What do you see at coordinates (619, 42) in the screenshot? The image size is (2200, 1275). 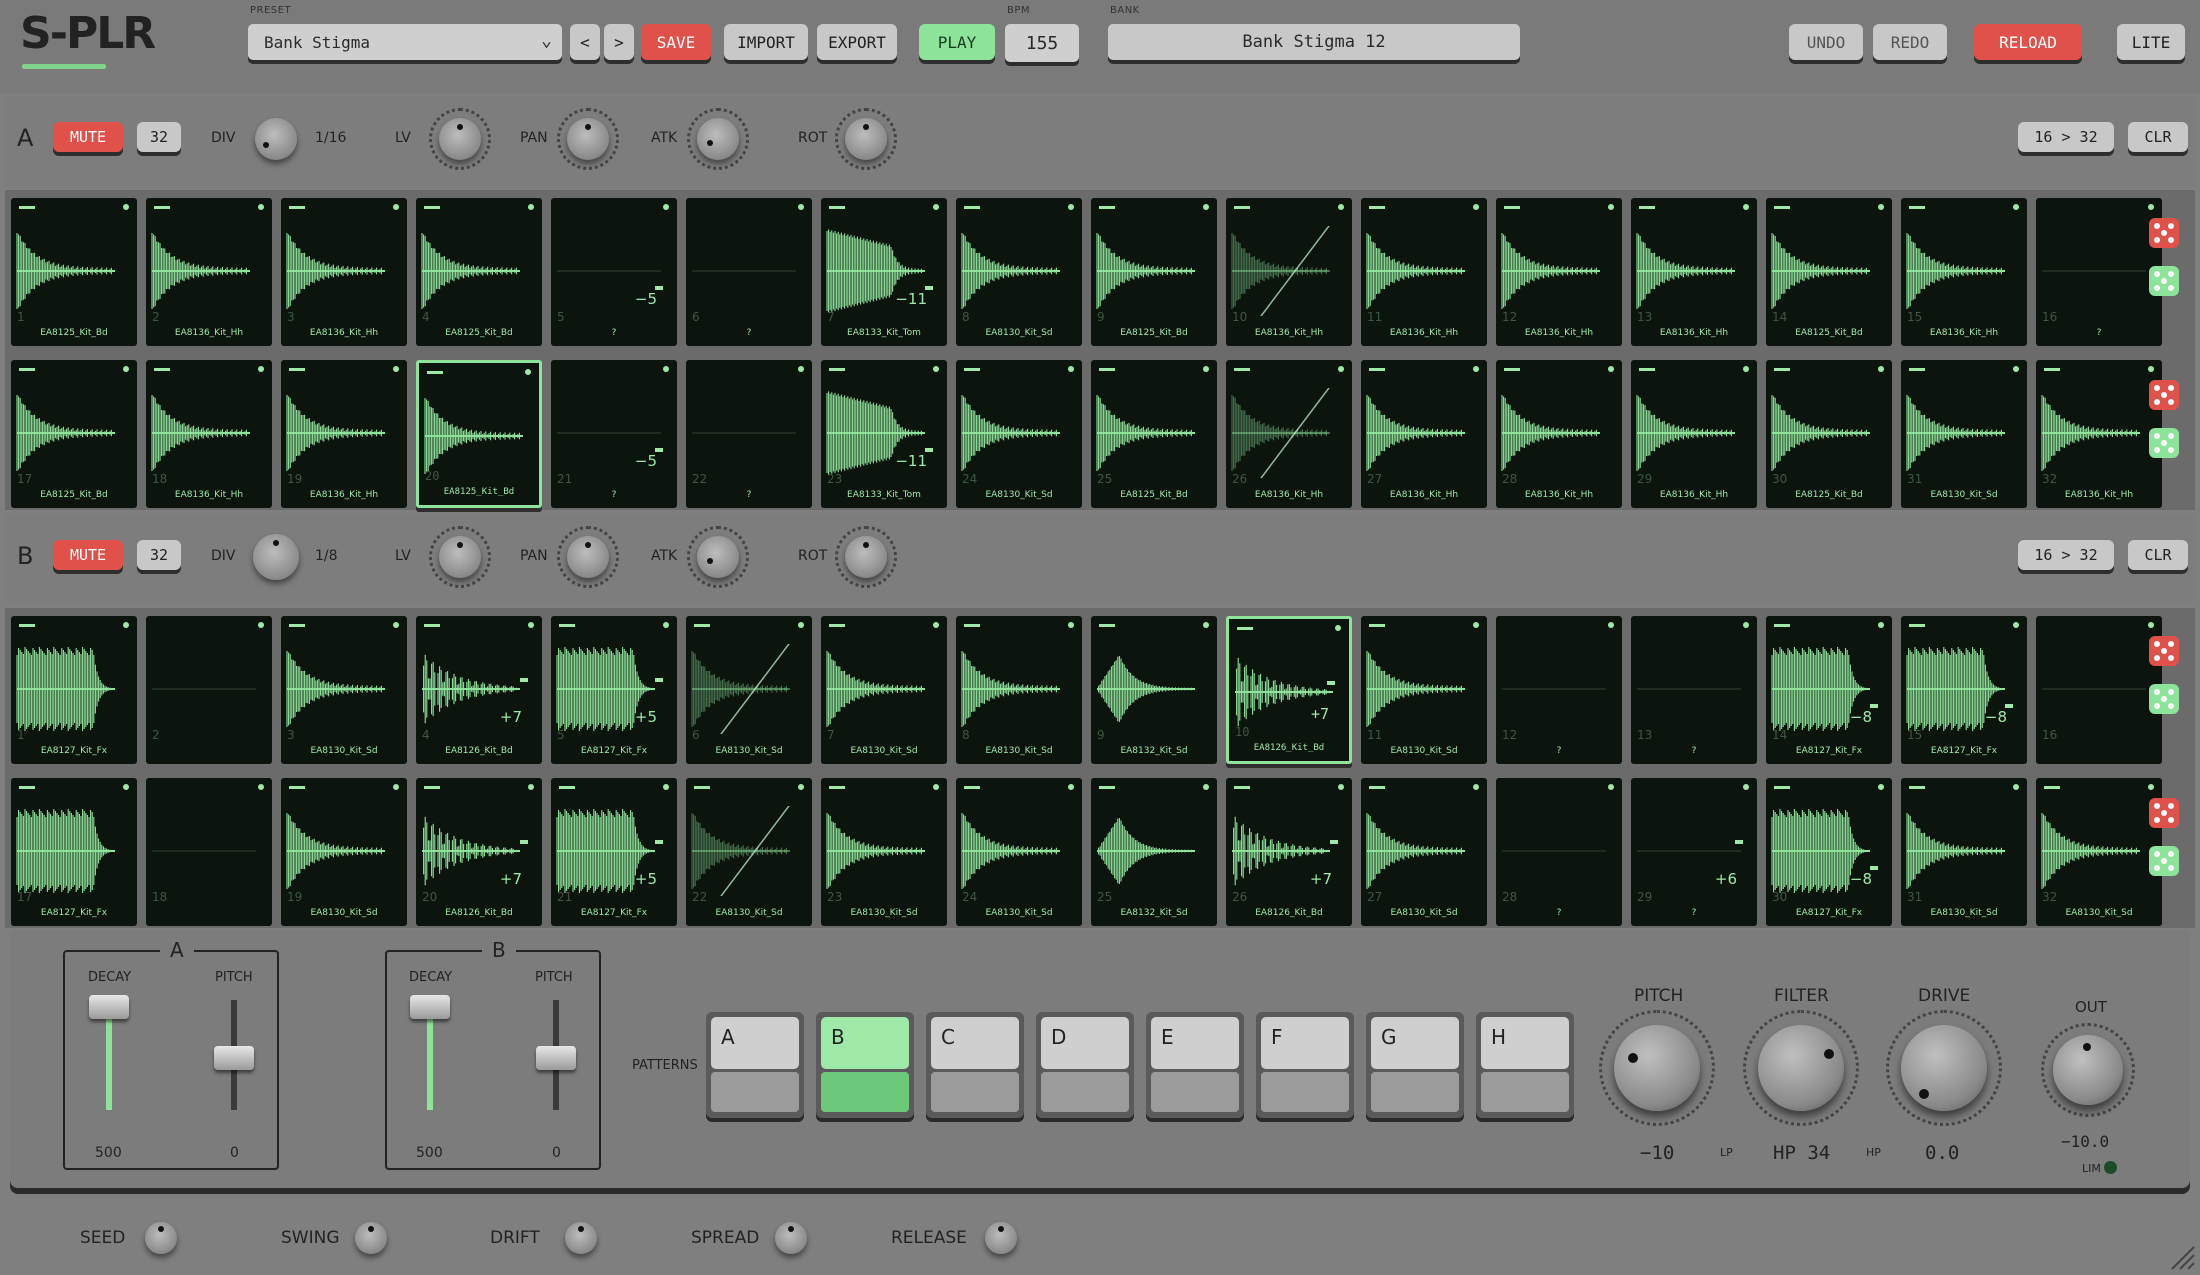 I see `next-preset-button: >` at bounding box center [619, 42].